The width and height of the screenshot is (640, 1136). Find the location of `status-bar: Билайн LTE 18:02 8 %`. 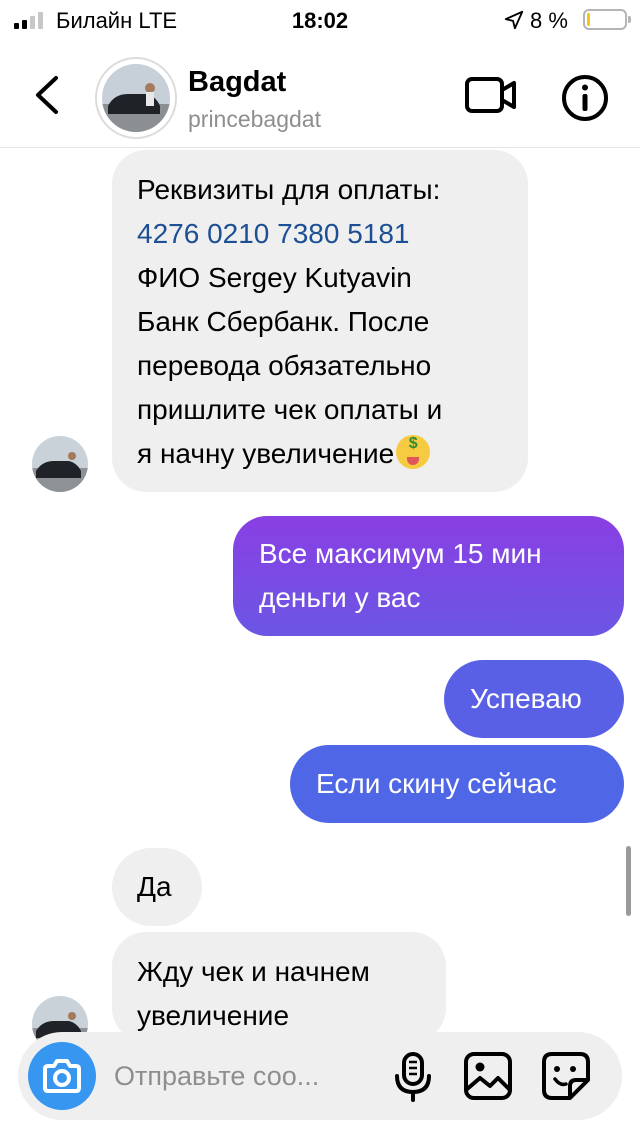

status-bar: Билайн LTE 18:02 8 % is located at coordinates (320, 20).